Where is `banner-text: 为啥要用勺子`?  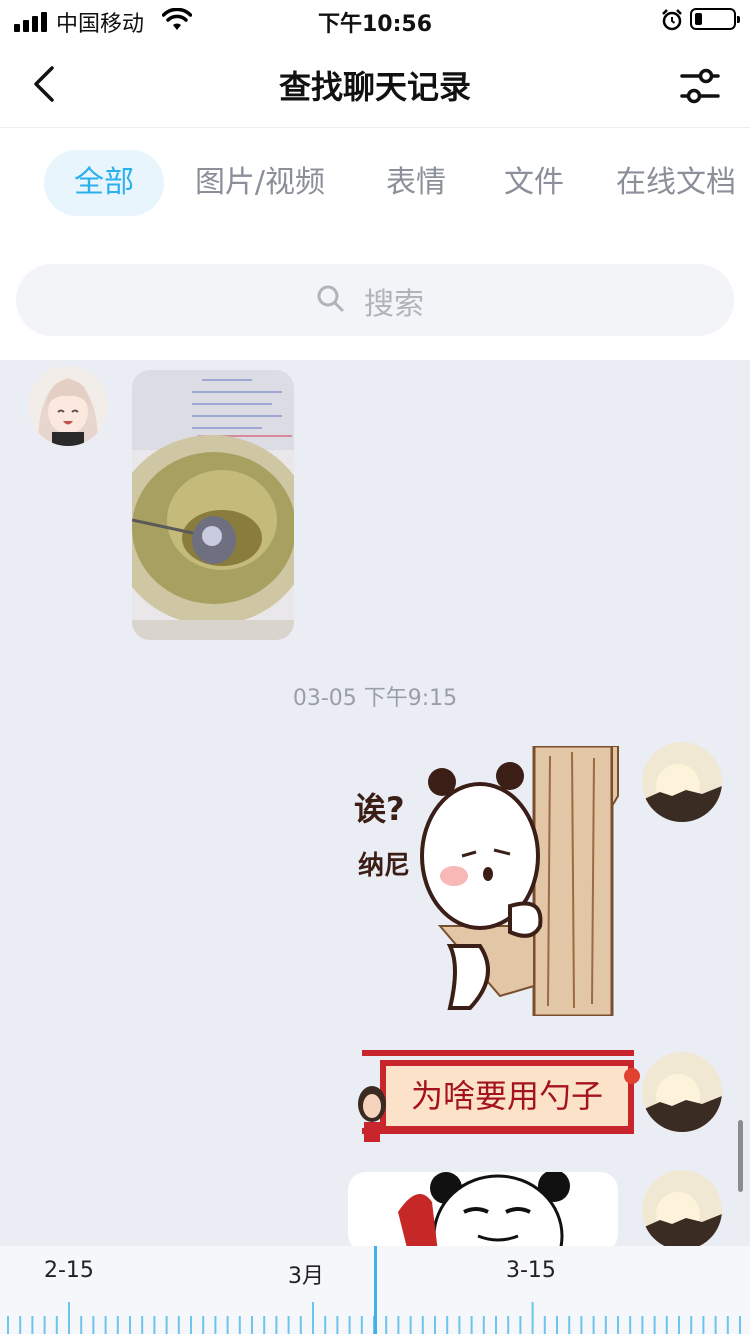
banner-text: 为啥要用勺子 is located at coordinates (506, 1096).